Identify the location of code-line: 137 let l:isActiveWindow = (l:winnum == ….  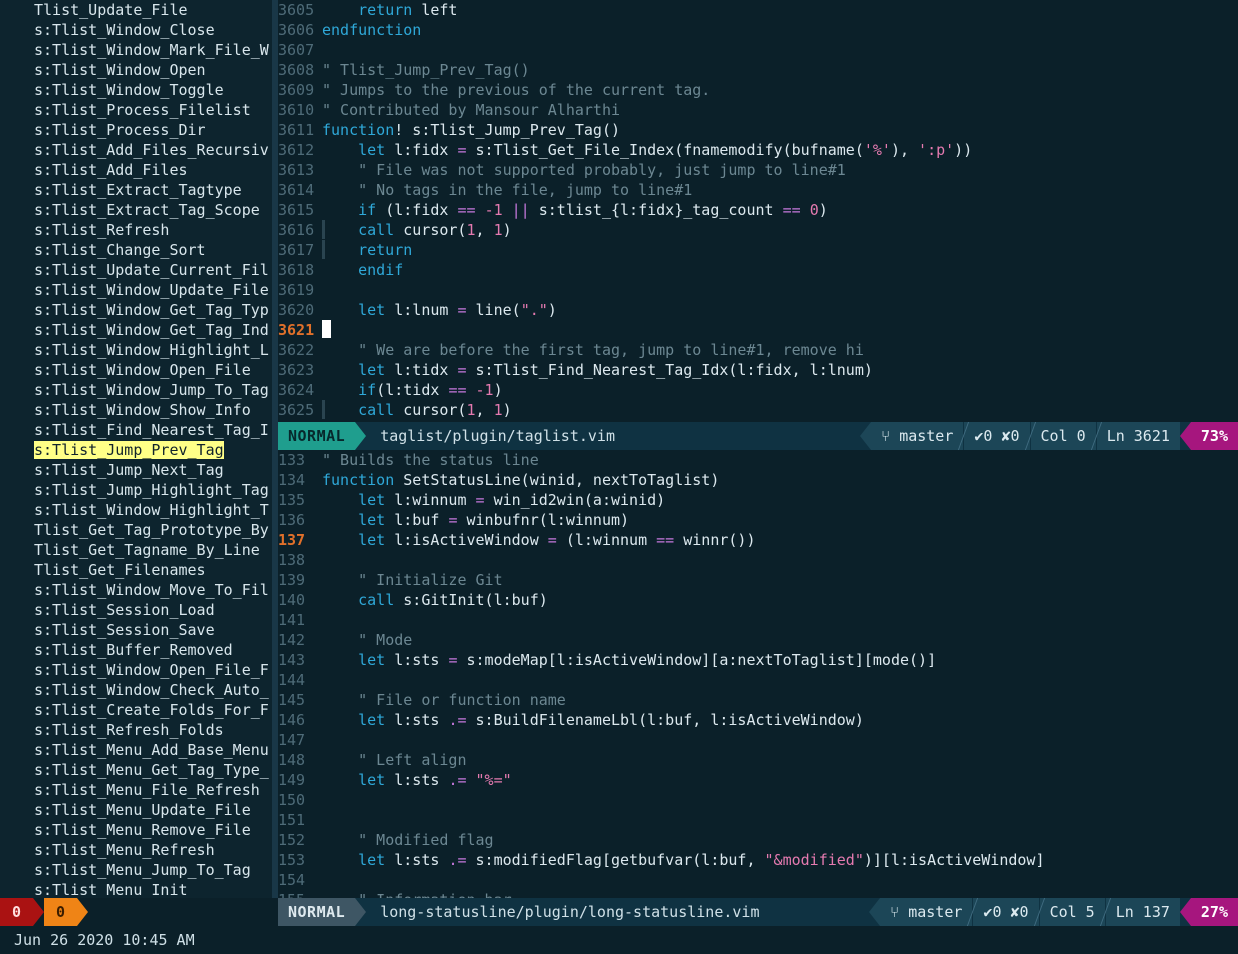
(758, 540).